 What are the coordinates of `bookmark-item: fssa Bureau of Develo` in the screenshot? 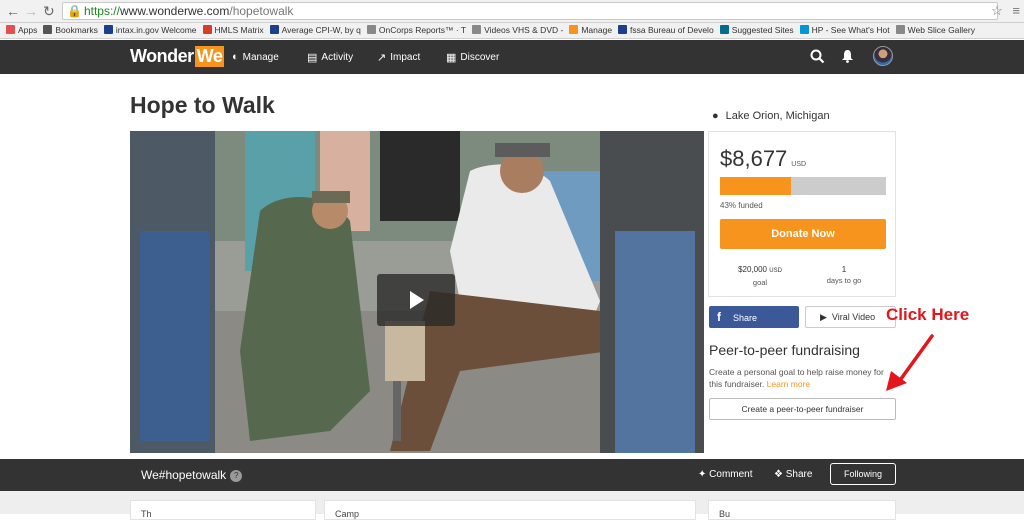 It's located at (666, 30).